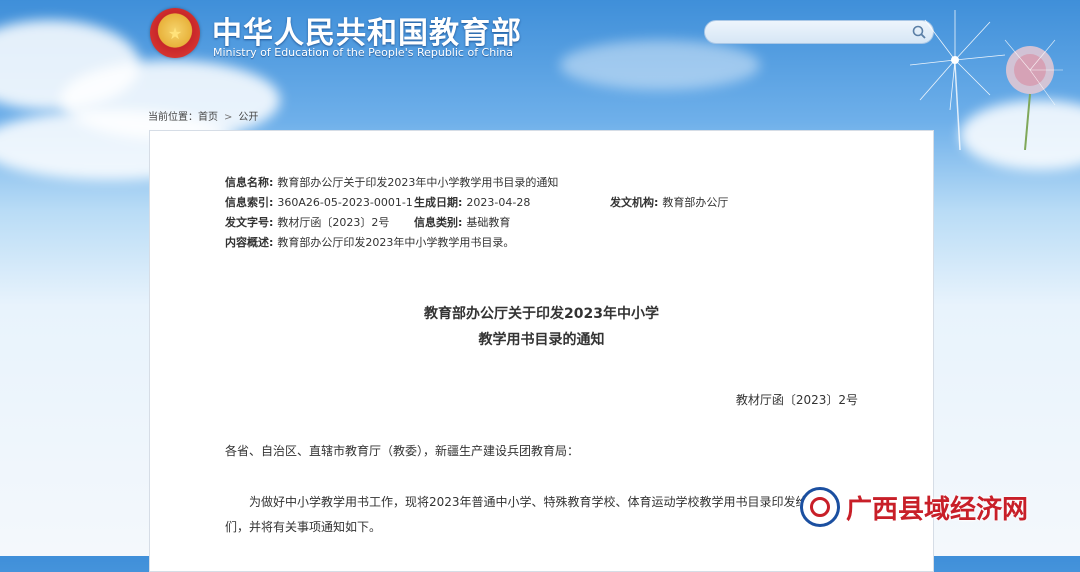 This screenshot has width=1080, height=572. What do you see at coordinates (402, 451) in the screenshot?
I see `document-salutation: 各省、自治区、直辖市教育厅（教委），新疆生产建设兵团教育局：` at bounding box center [402, 451].